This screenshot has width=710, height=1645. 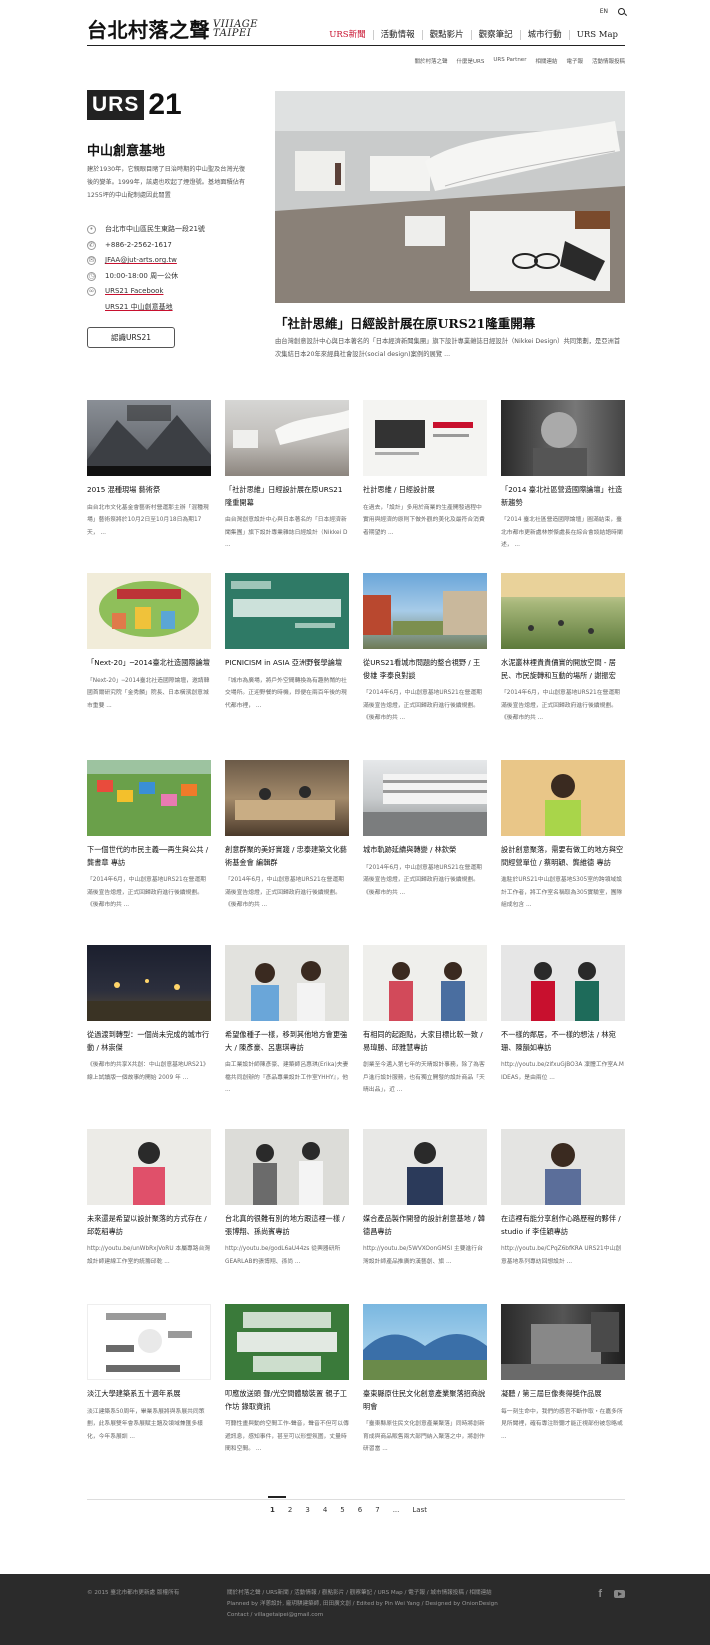 I want to click on nav-notes: 觀察筆記, so click(x=495, y=35).